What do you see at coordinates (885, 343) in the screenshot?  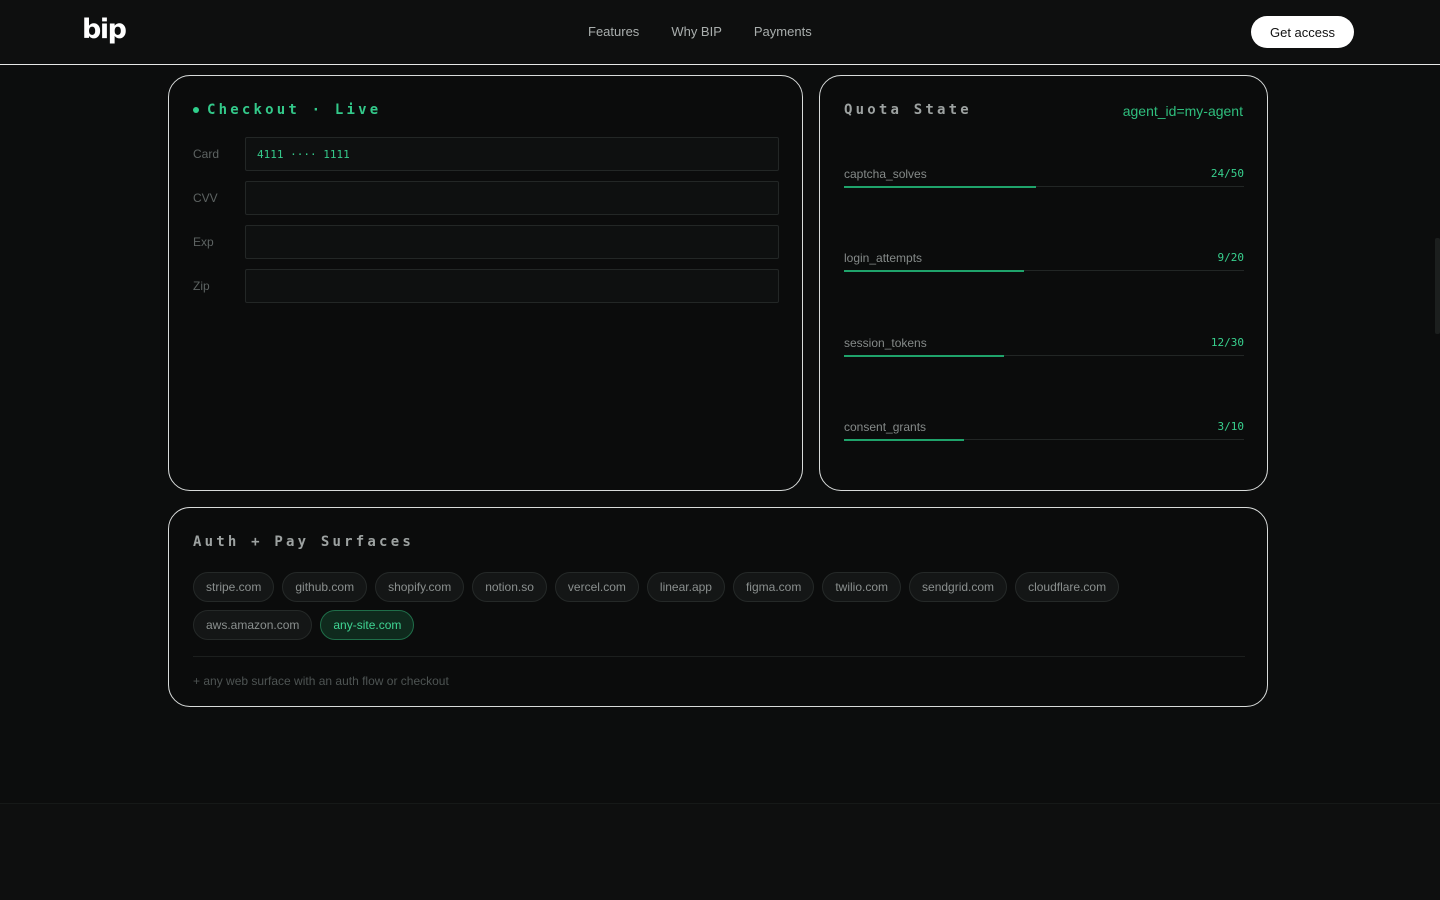 I see `quota-name: session_tokens` at bounding box center [885, 343].